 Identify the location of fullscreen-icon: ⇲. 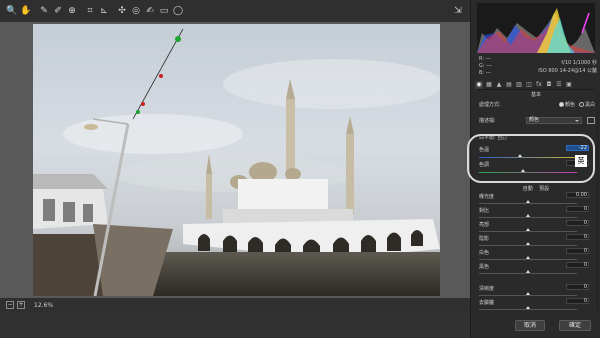
(458, 11).